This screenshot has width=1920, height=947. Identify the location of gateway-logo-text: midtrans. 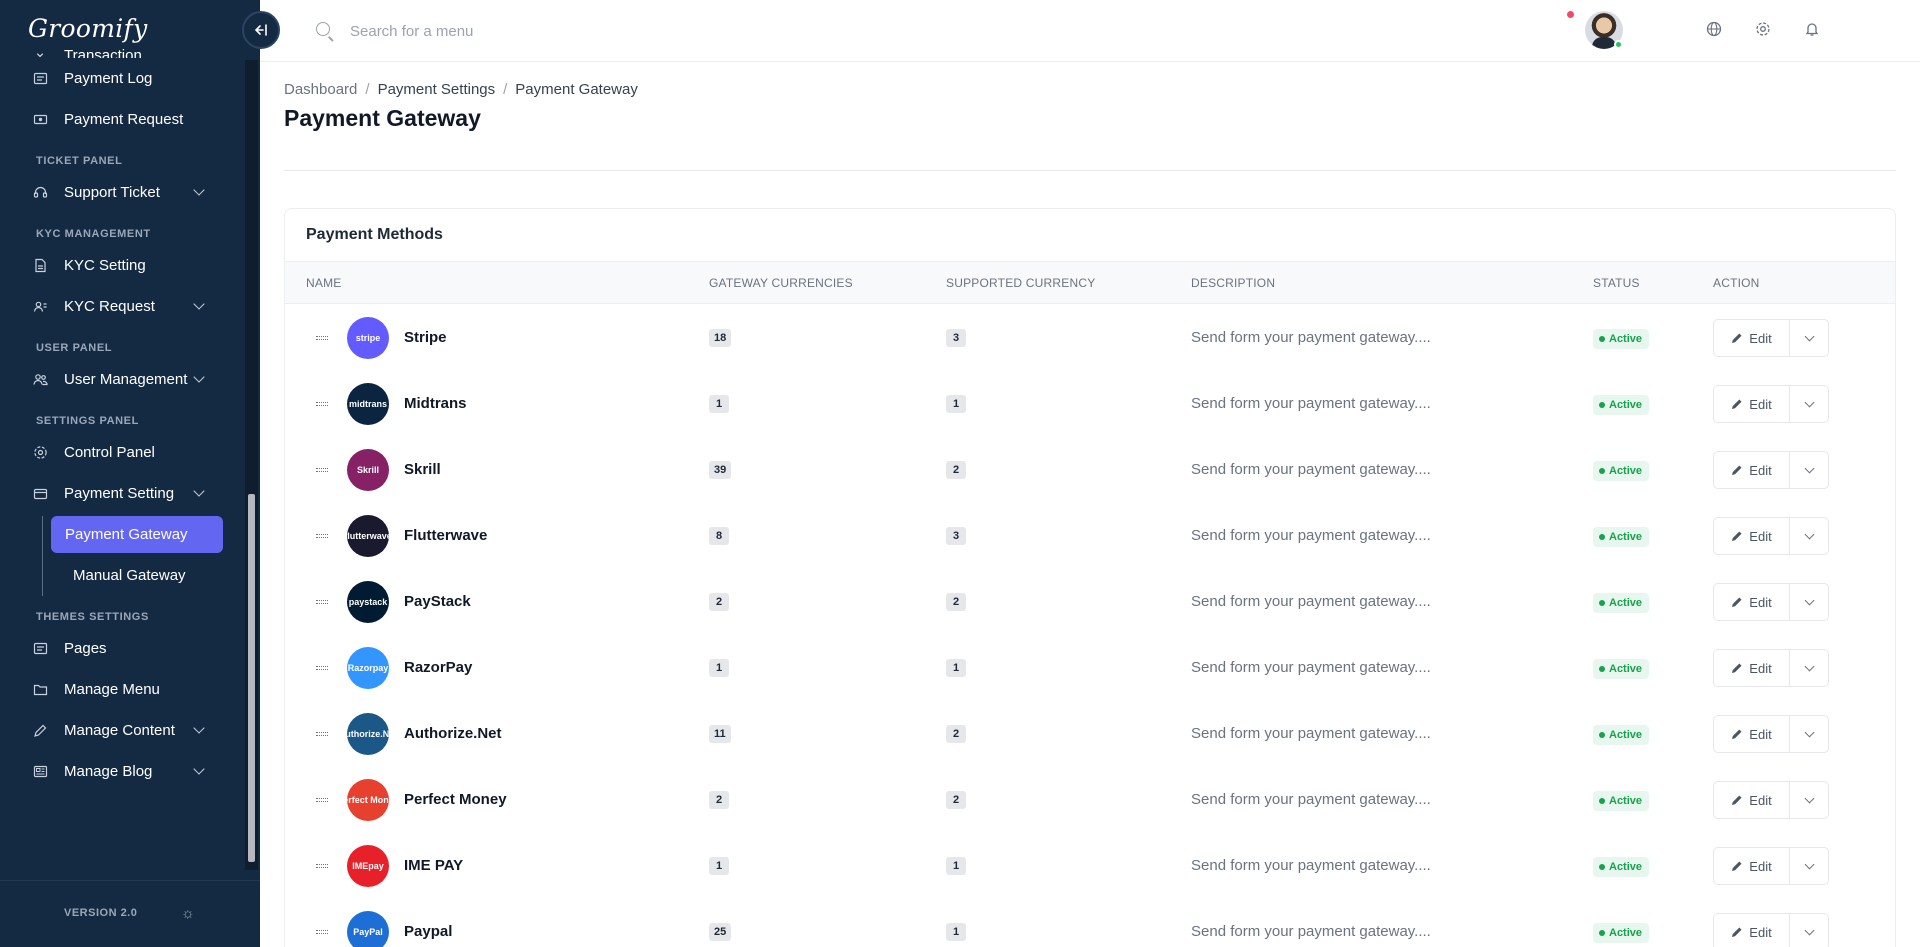
(367, 404).